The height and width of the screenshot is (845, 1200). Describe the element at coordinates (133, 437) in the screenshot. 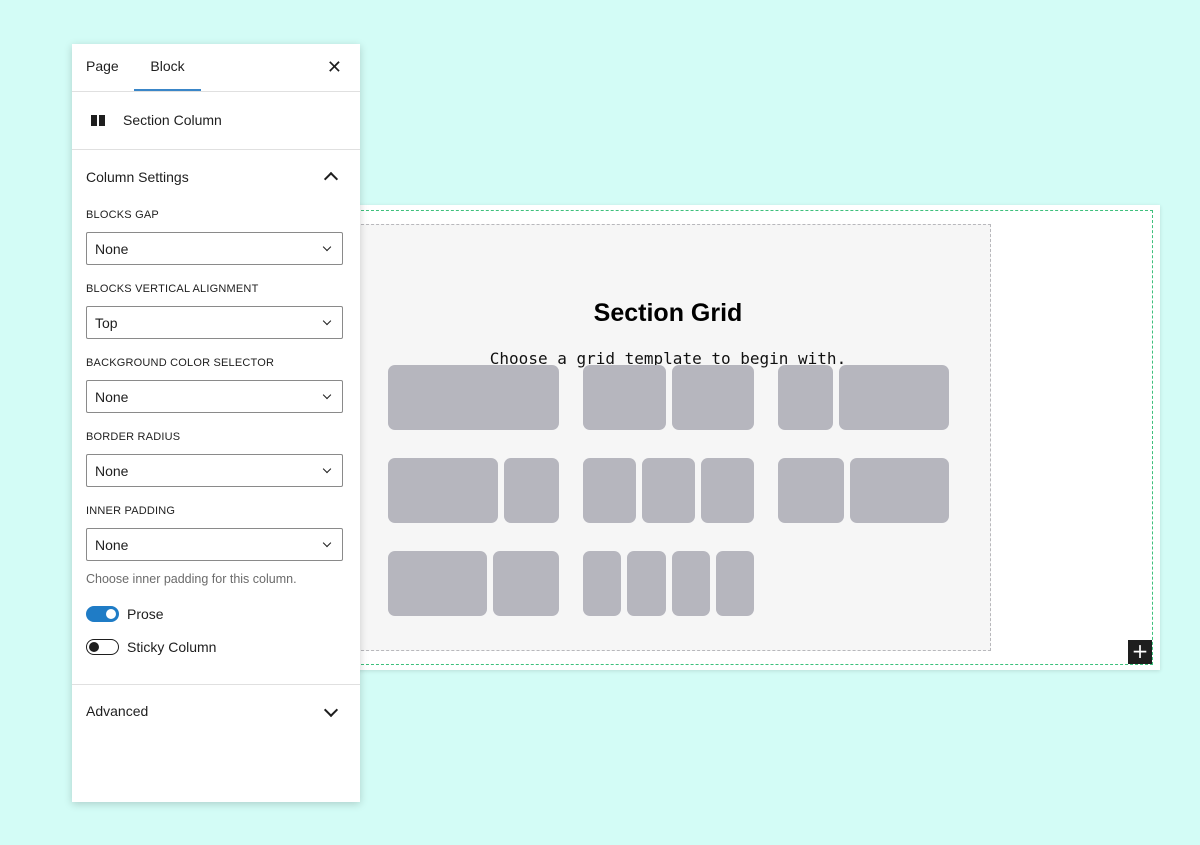

I see `label-border-radius: BORDER RADIUS` at that location.